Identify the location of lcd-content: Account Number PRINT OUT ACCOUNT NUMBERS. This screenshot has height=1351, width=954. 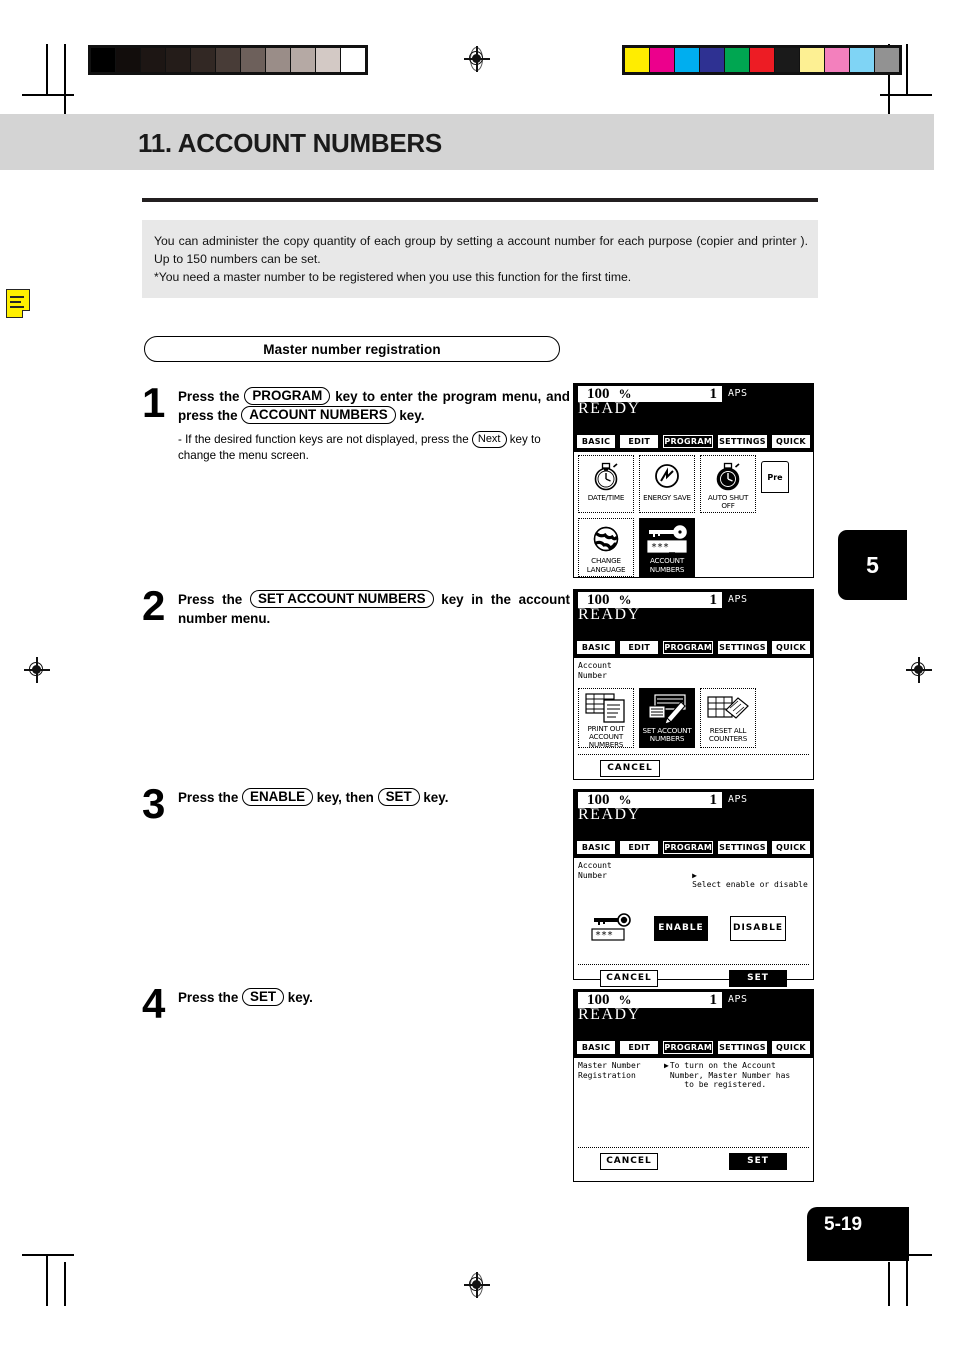
(693, 718).